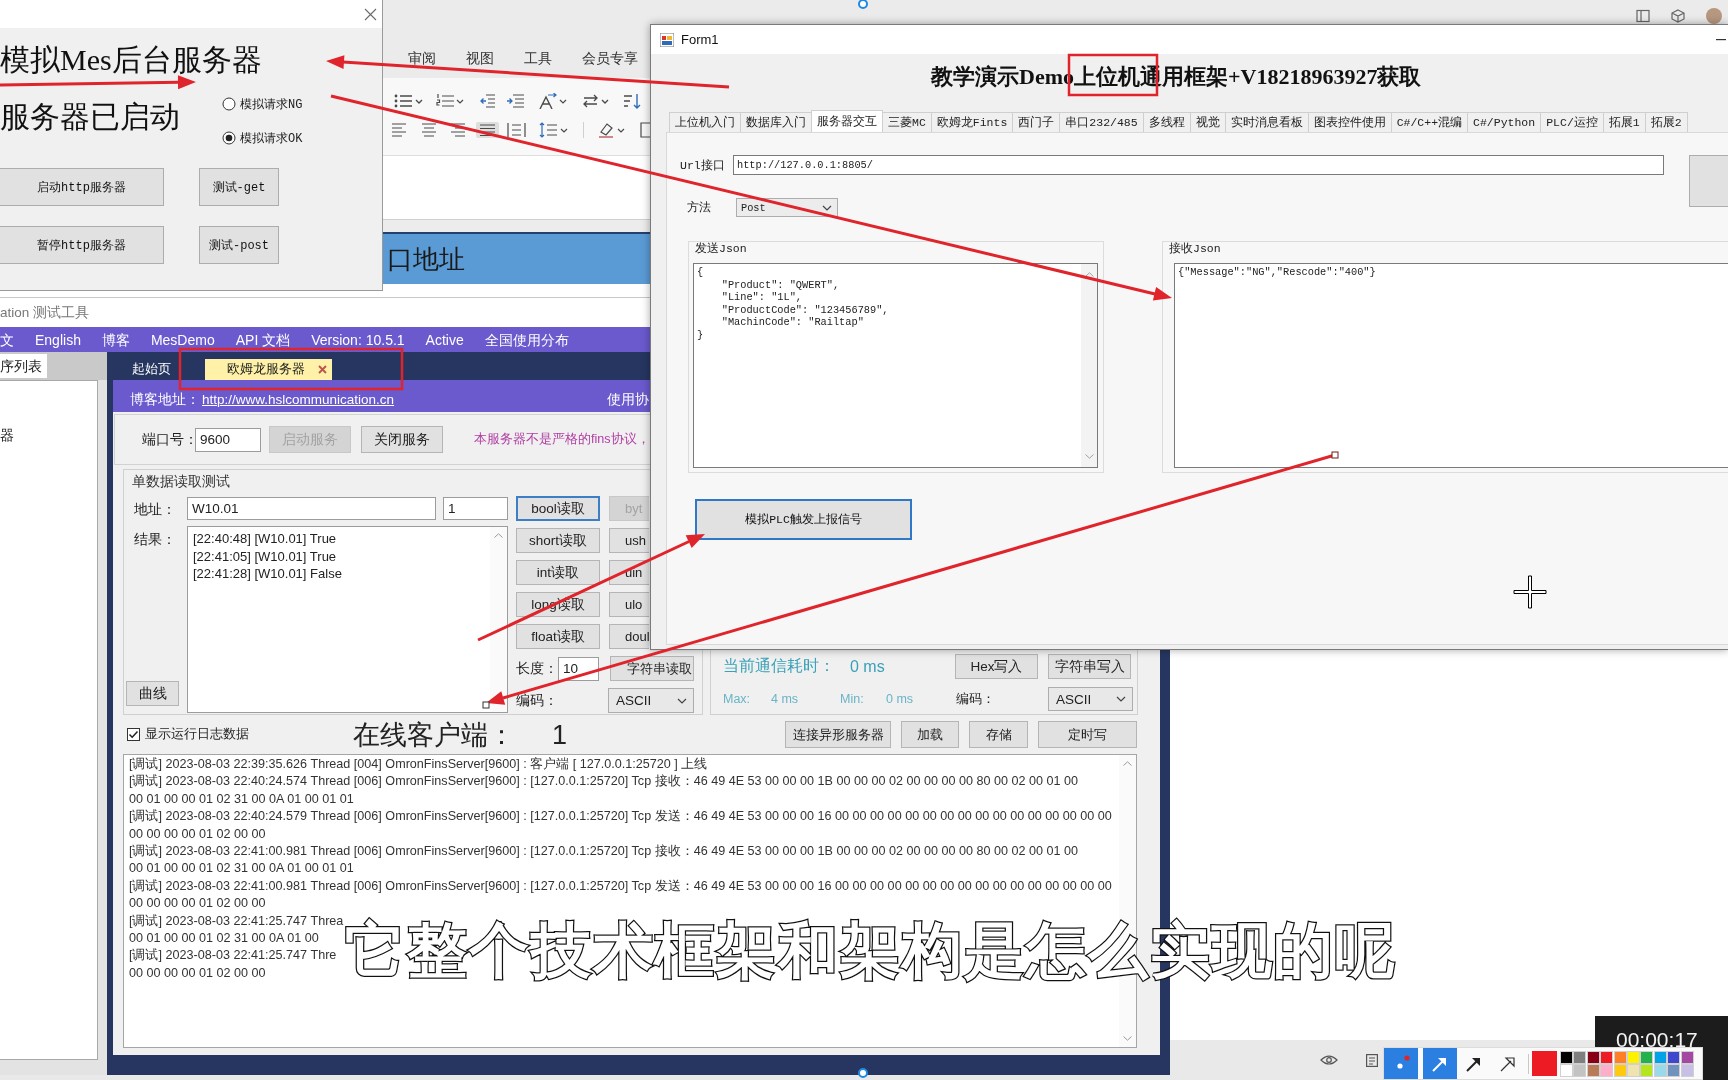 The height and width of the screenshot is (1080, 1728). What do you see at coordinates (1714, 16) in the screenshot?
I see `avatar-icon` at bounding box center [1714, 16].